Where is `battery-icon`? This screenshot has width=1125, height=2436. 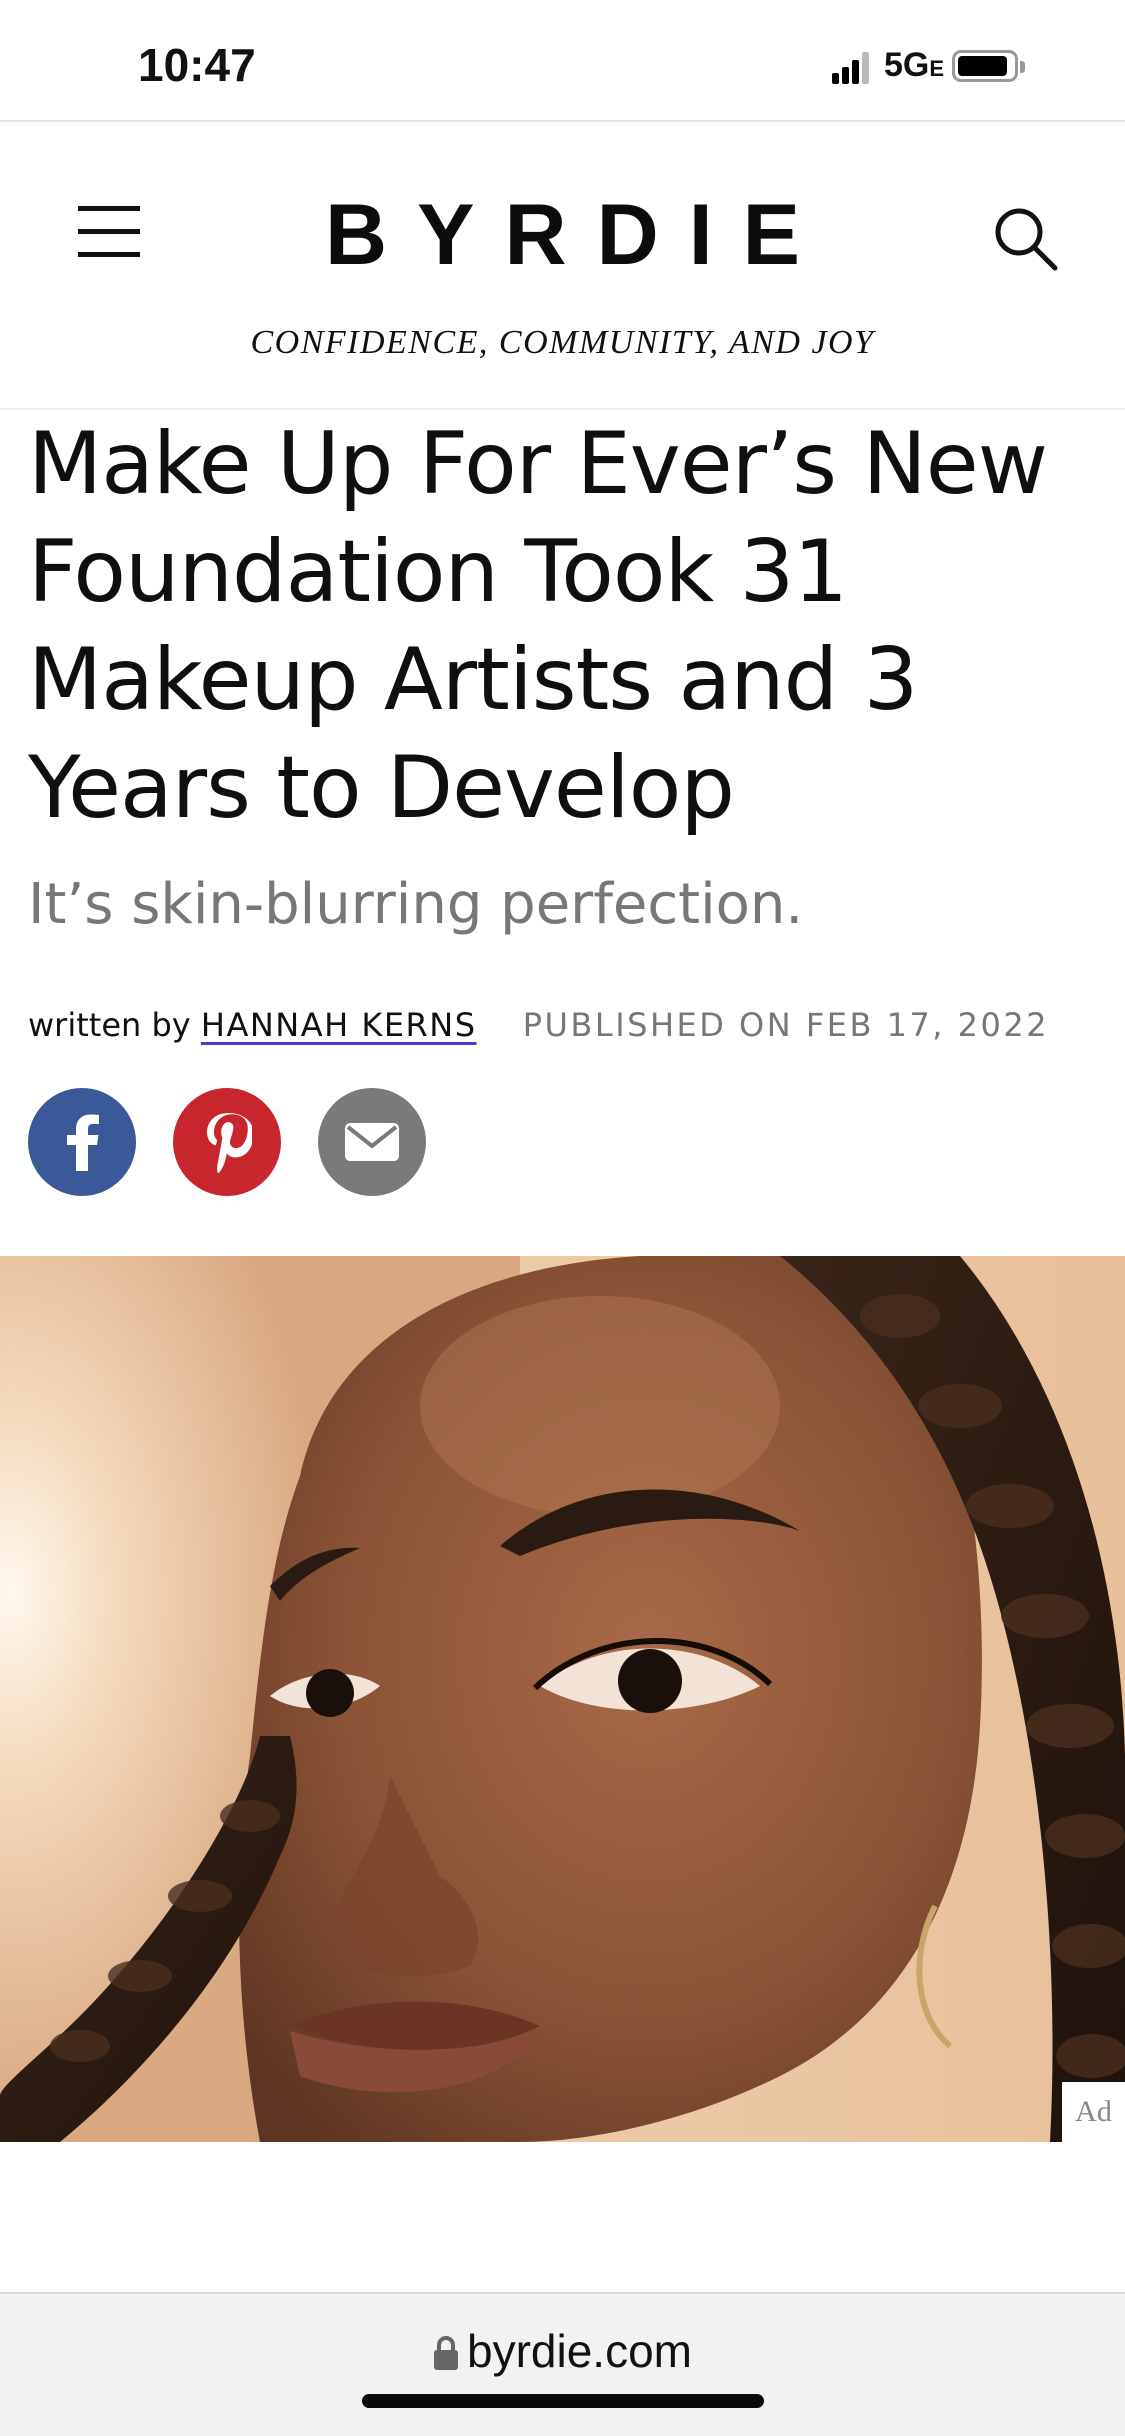 battery-icon is located at coordinates (985, 66).